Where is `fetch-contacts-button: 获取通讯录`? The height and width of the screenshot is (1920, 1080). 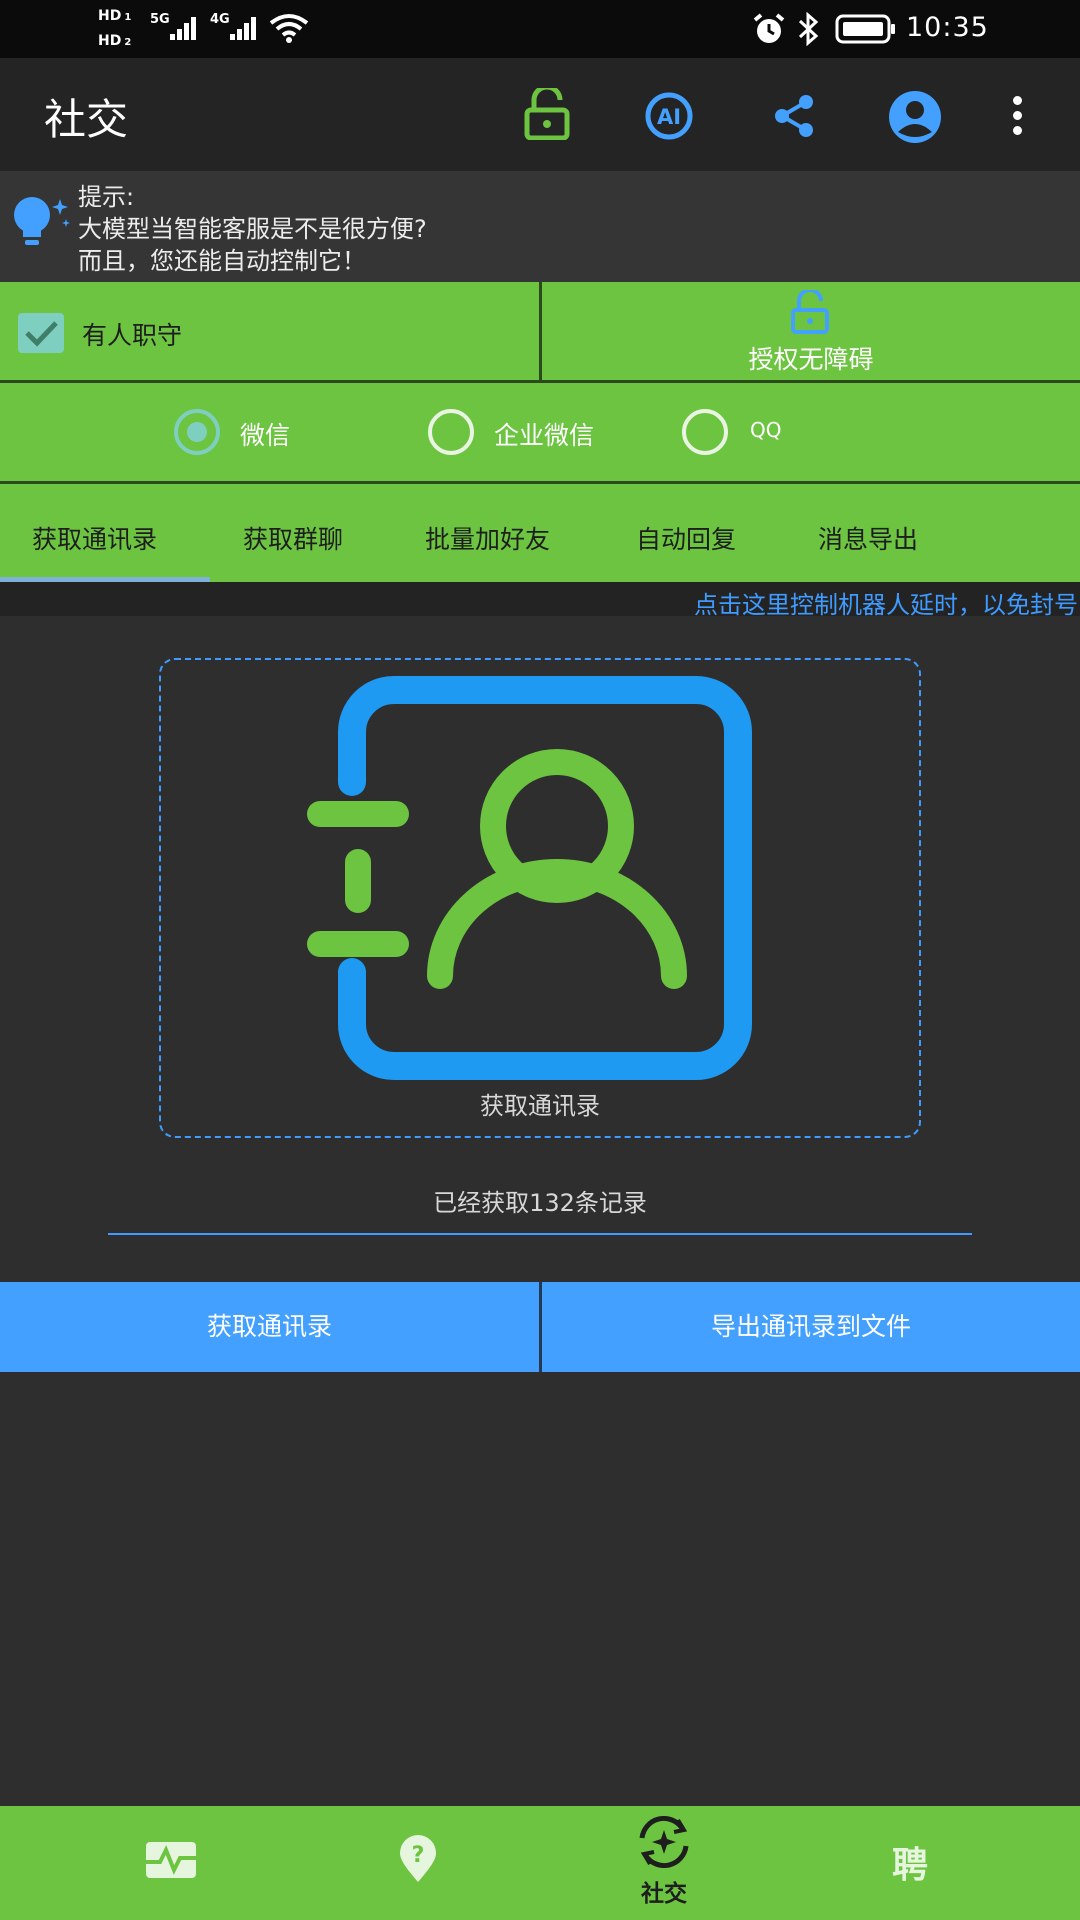
fetch-contacts-button: 获取通讯录 is located at coordinates (269, 1327).